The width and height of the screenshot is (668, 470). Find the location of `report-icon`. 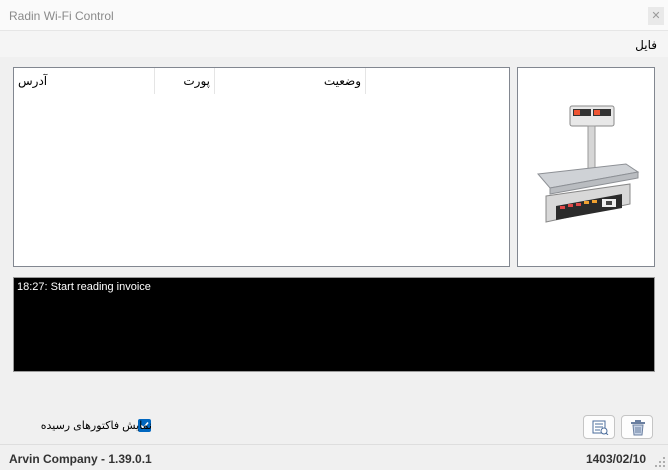

report-icon is located at coordinates (600, 427).